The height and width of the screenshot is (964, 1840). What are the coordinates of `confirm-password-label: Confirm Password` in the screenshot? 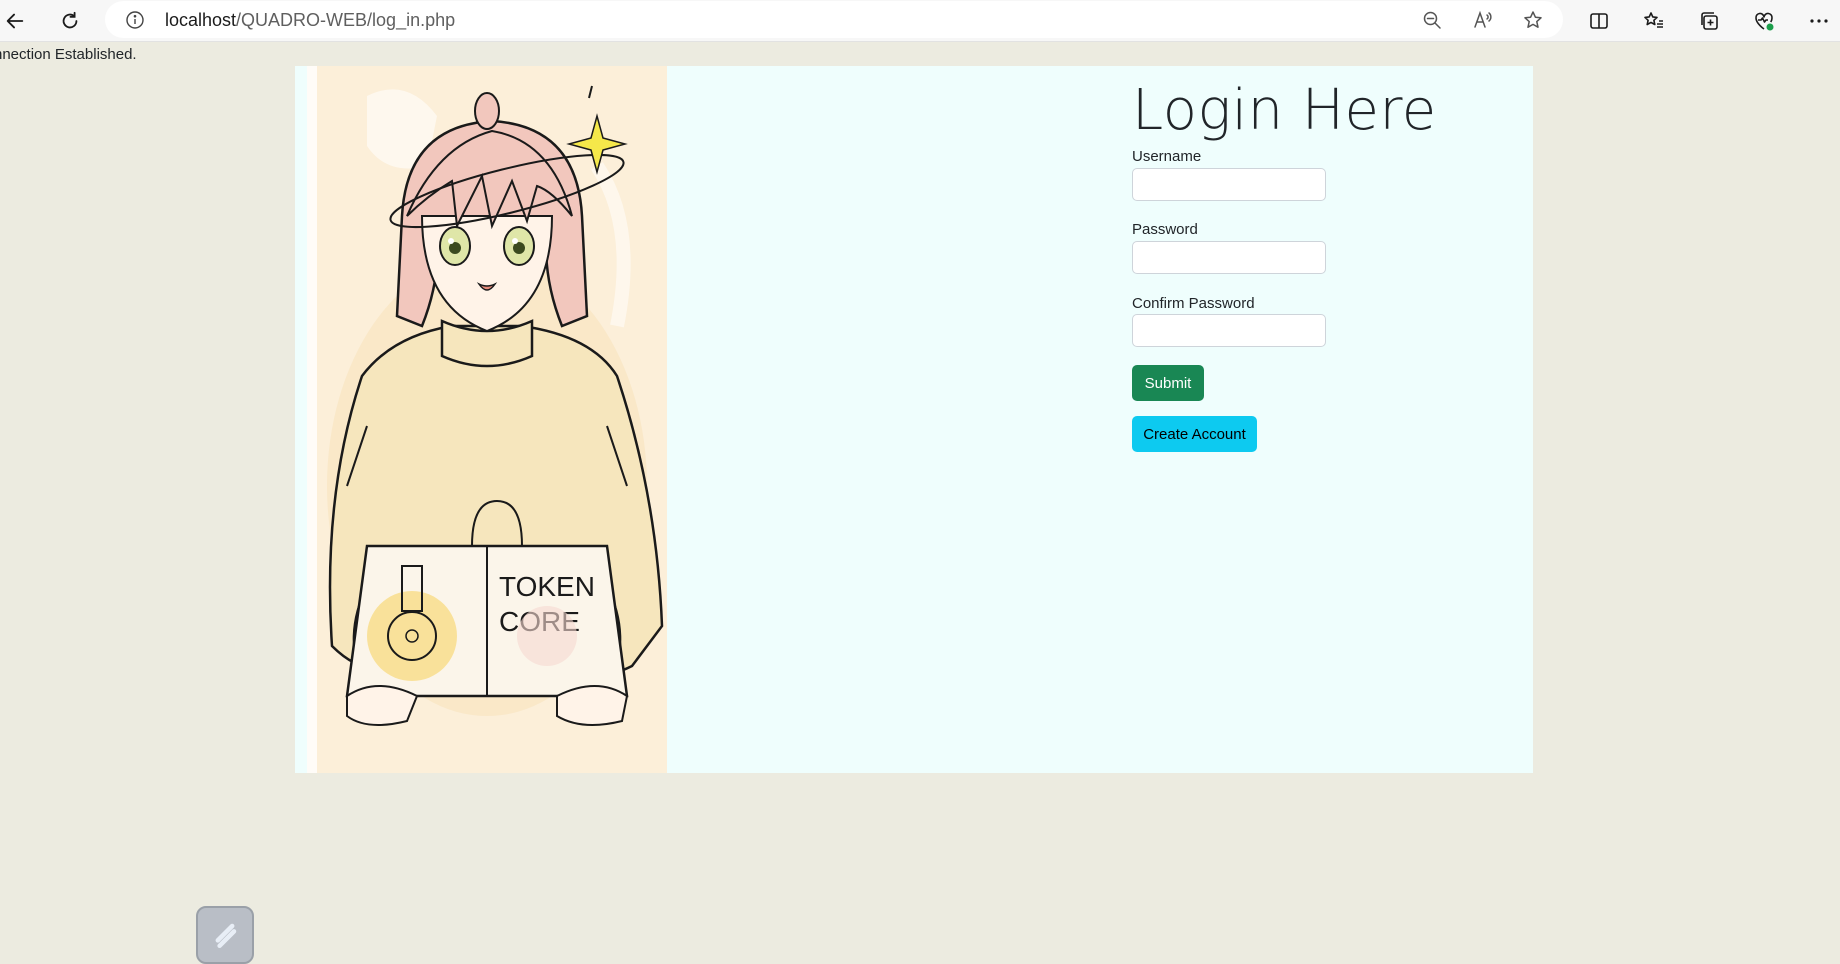 It's located at (1193, 303).